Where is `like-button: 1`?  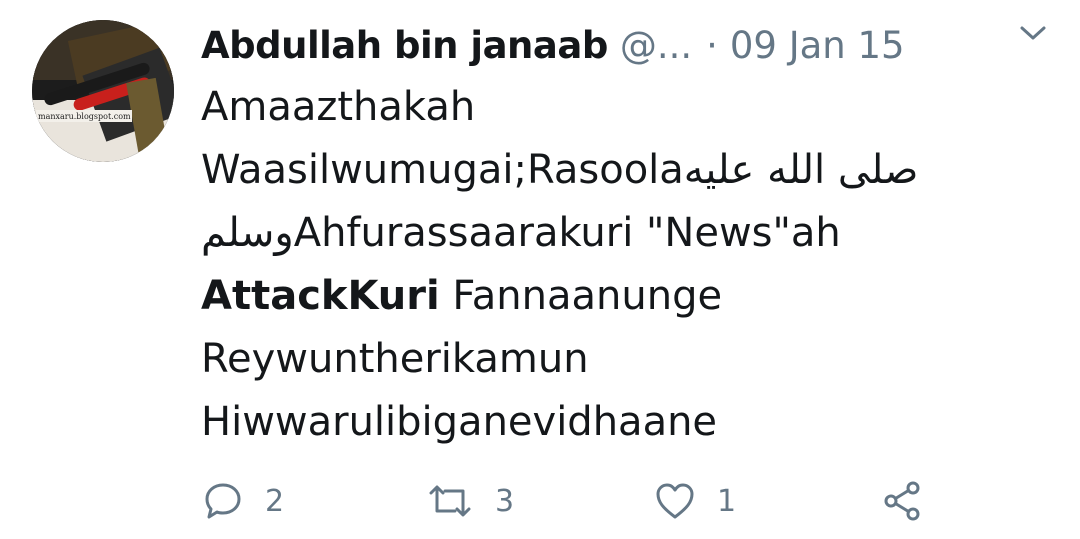
like-button: 1 is located at coordinates (694, 501).